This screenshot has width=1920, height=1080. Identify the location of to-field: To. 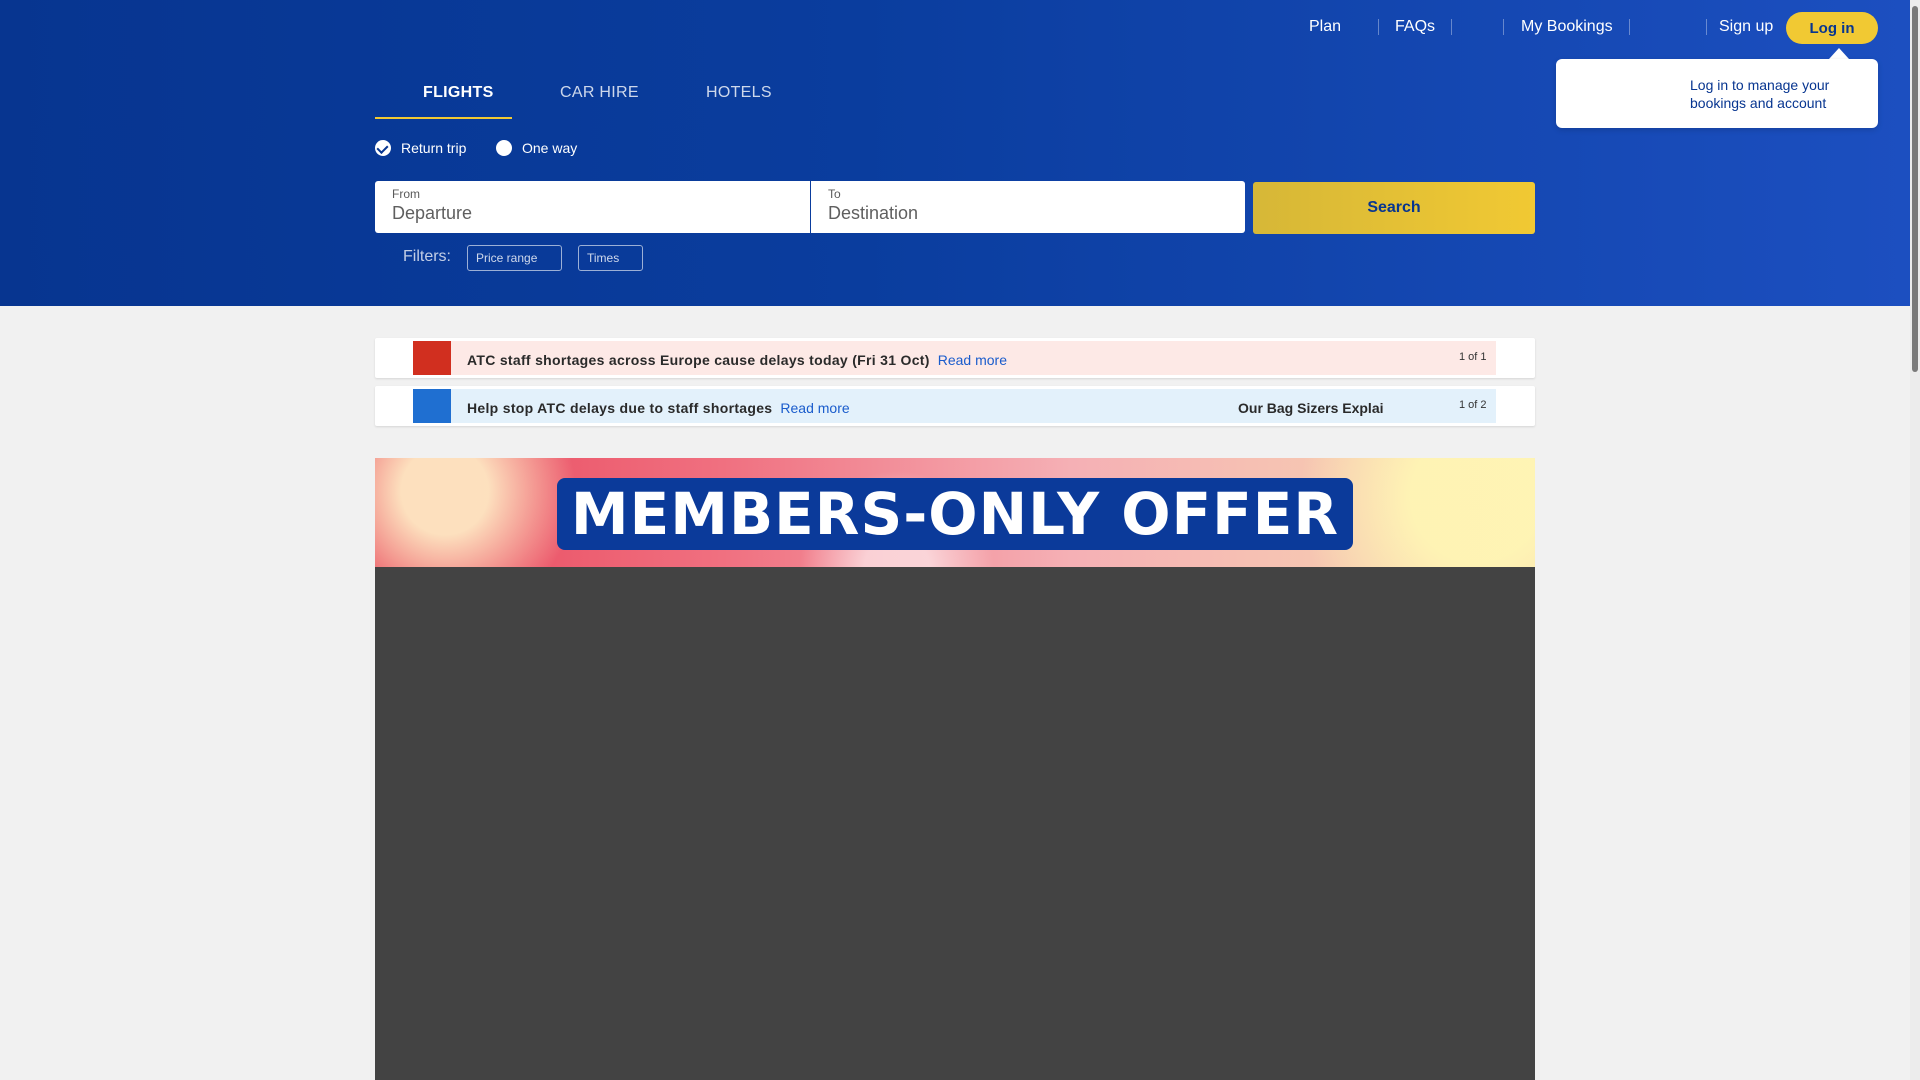
(1028, 207).